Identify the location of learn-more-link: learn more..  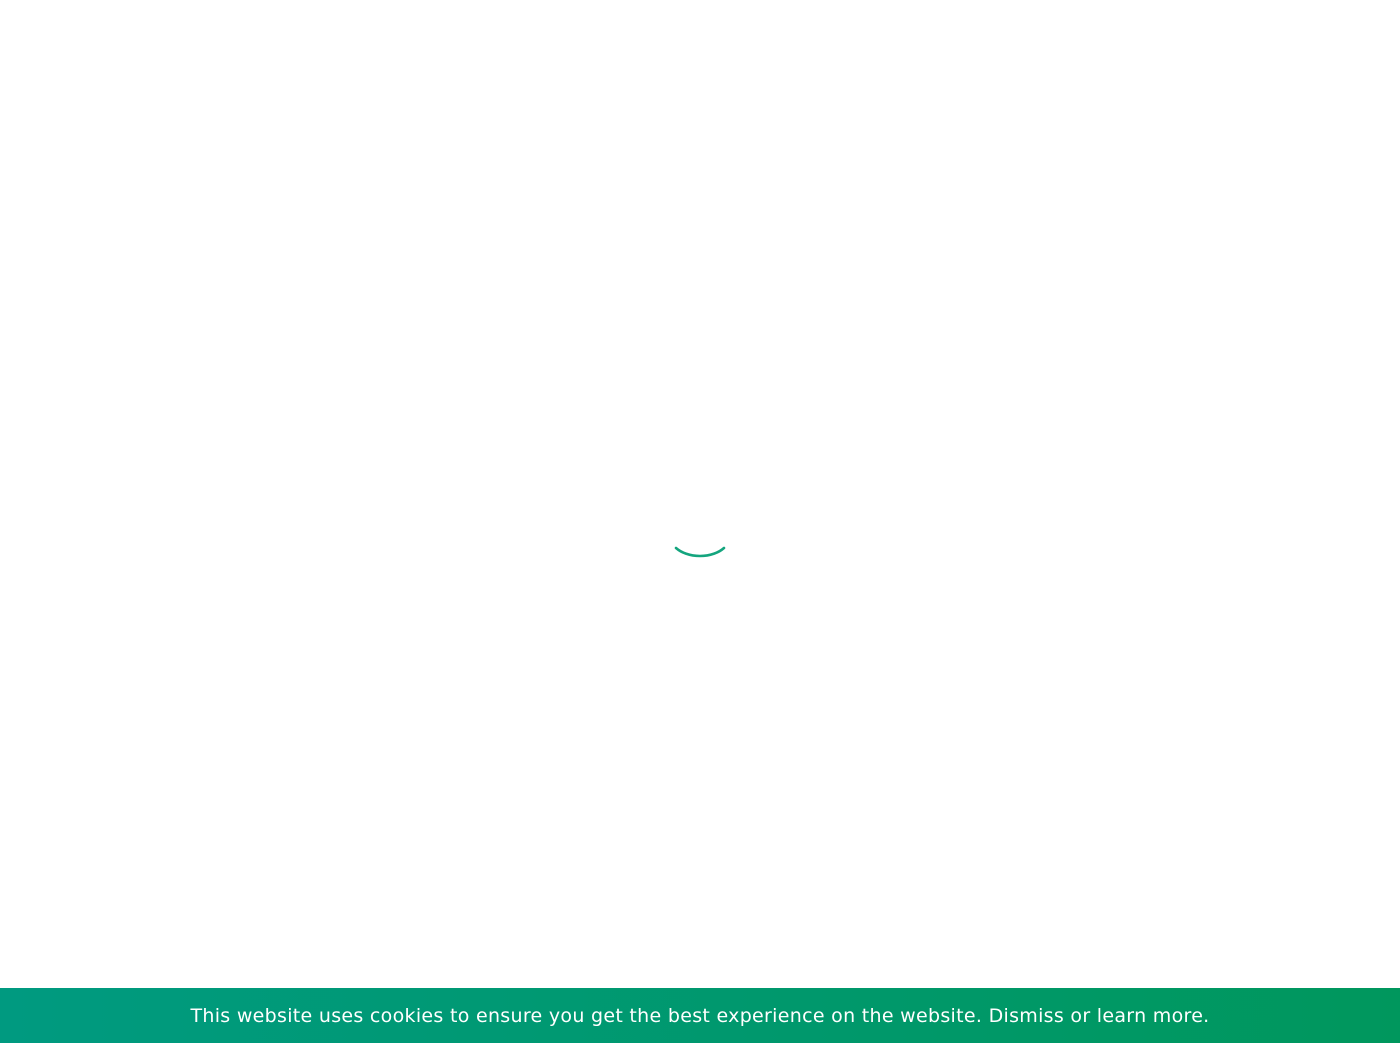
(1153, 1016).